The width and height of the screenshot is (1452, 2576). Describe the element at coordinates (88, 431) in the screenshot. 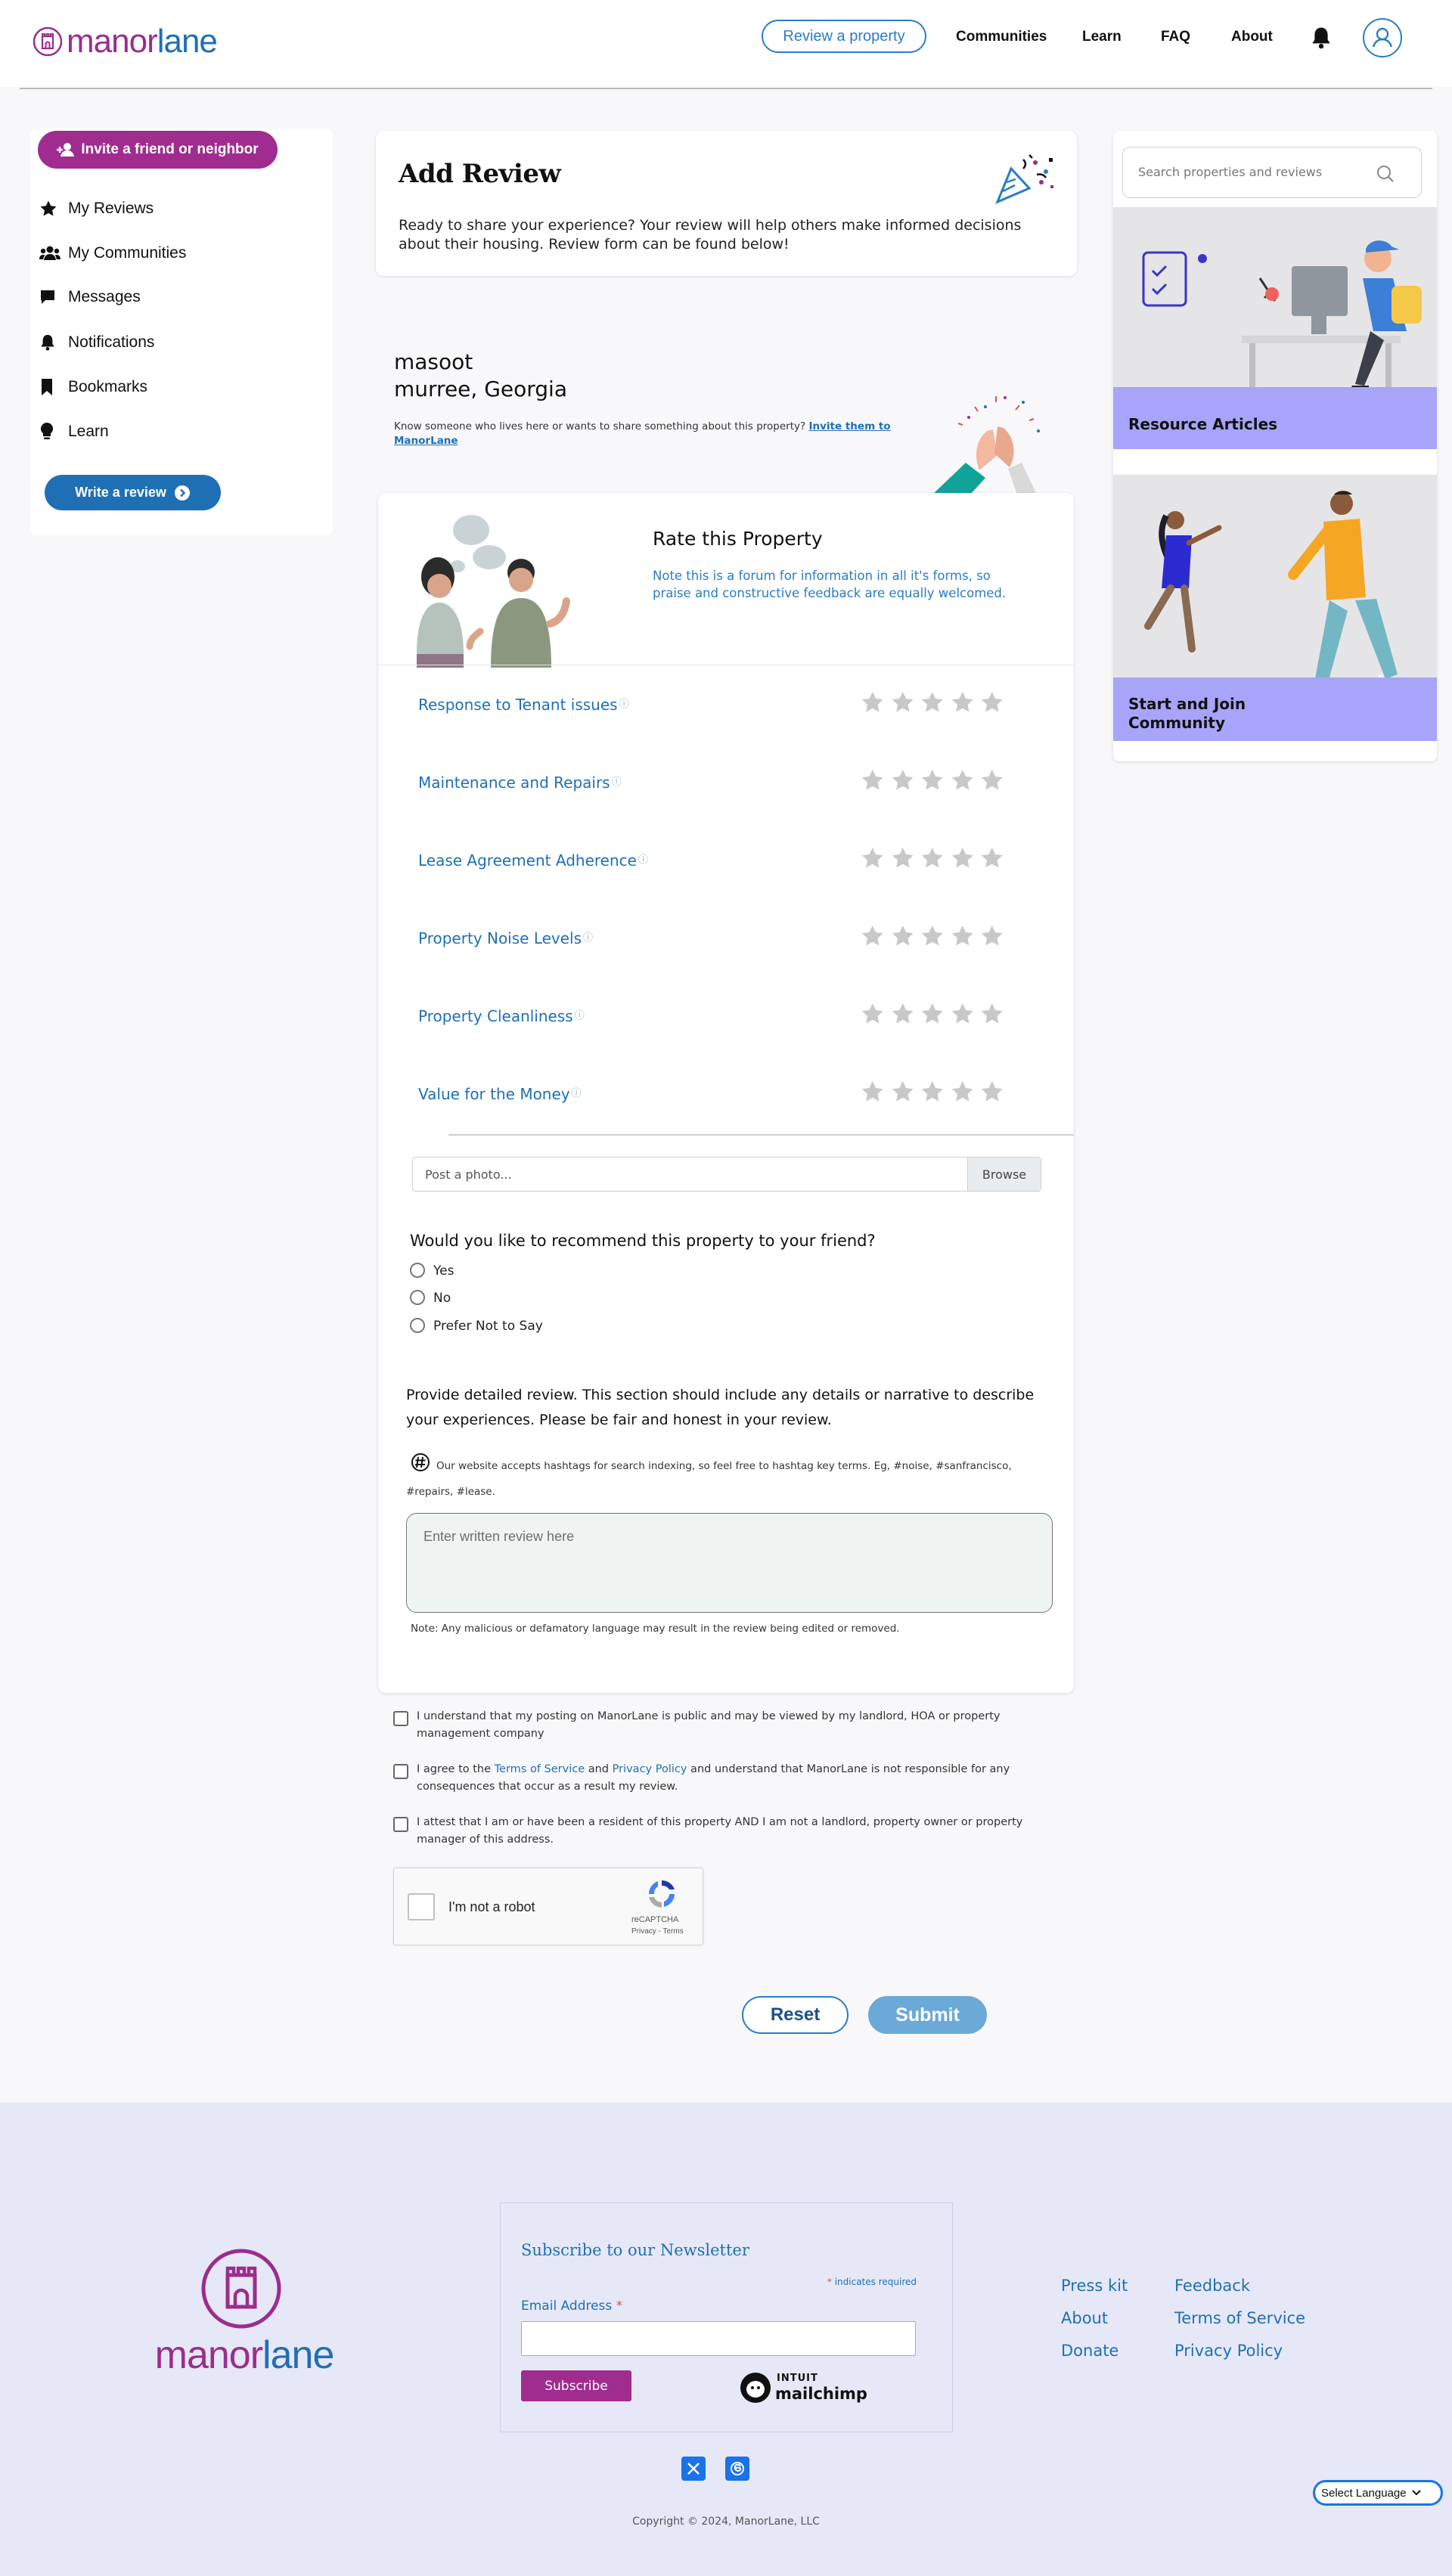

I see `sidebar-item-label: Learn` at that location.